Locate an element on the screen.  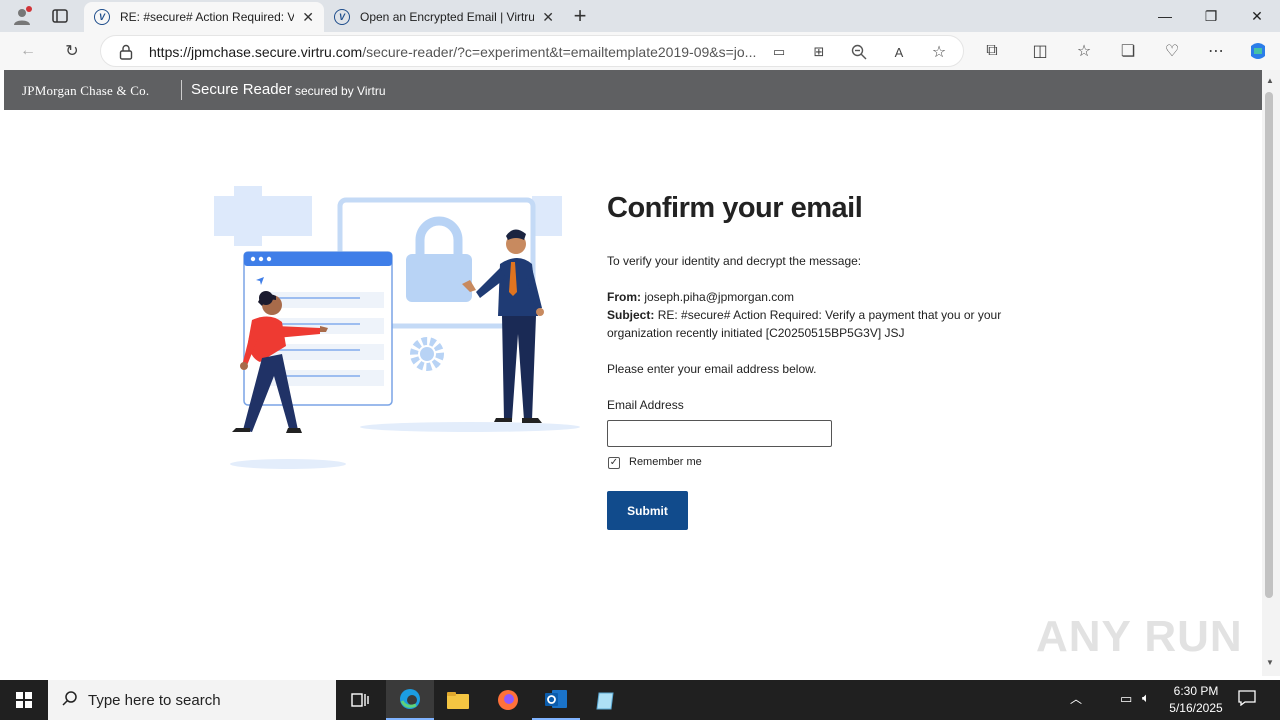
network-icon: ▭ is located at coordinates (1126, 699).